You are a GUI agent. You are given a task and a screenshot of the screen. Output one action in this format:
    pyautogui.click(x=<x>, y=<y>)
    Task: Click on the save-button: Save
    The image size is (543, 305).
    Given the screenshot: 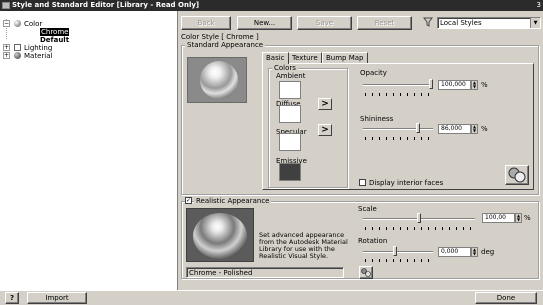 What is the action you would take?
    pyautogui.click(x=324, y=23)
    